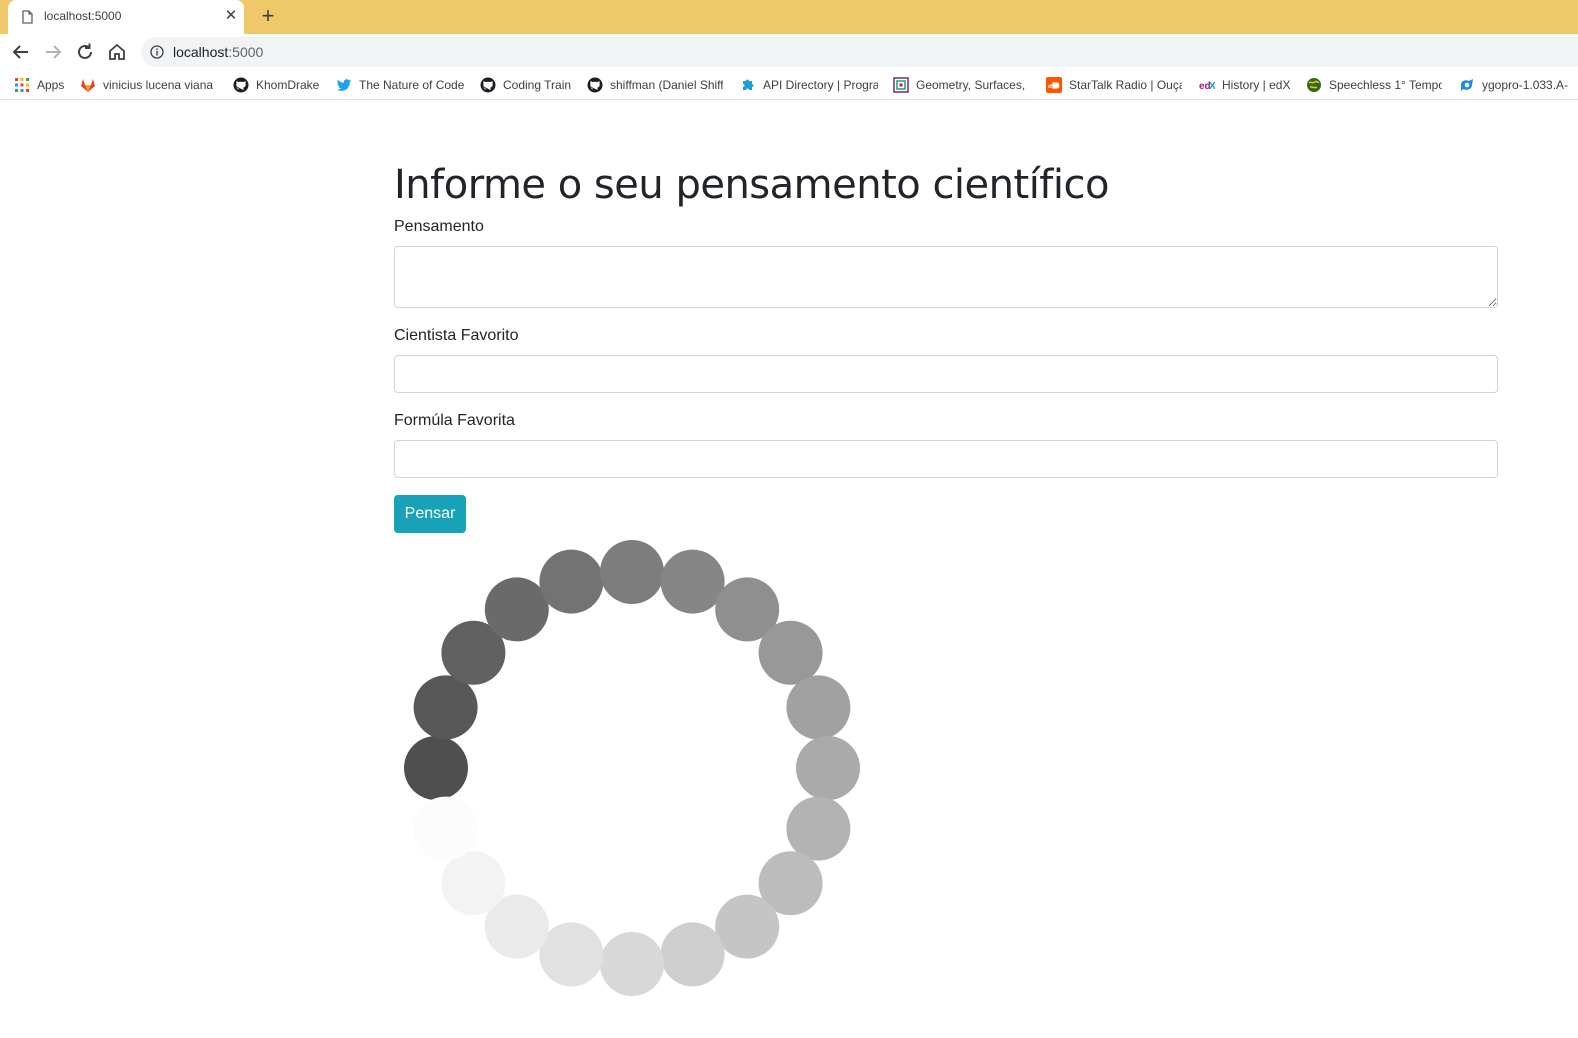  I want to click on bookmark-apps: Apps, so click(42, 85).